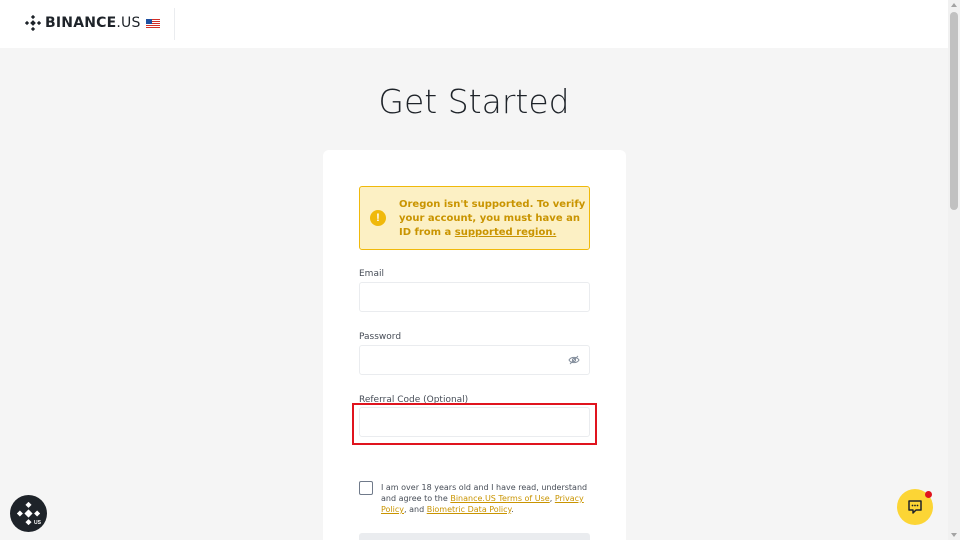 This screenshot has height=540, width=960. Describe the element at coordinates (954, 111) in the screenshot. I see `scrollbar-thumb` at that location.